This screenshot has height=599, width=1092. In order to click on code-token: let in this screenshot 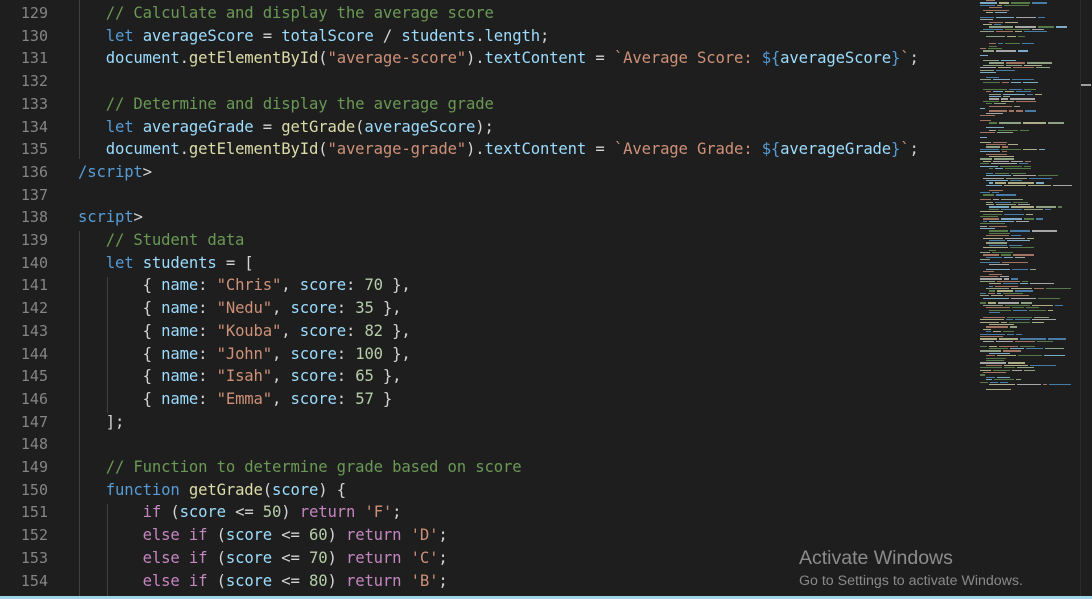, I will do `click(119, 262)`.